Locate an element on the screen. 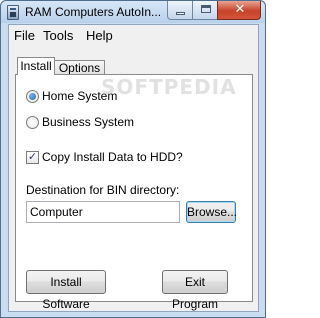 The image size is (320, 318). install-software-button: Install Software is located at coordinates (66, 290).